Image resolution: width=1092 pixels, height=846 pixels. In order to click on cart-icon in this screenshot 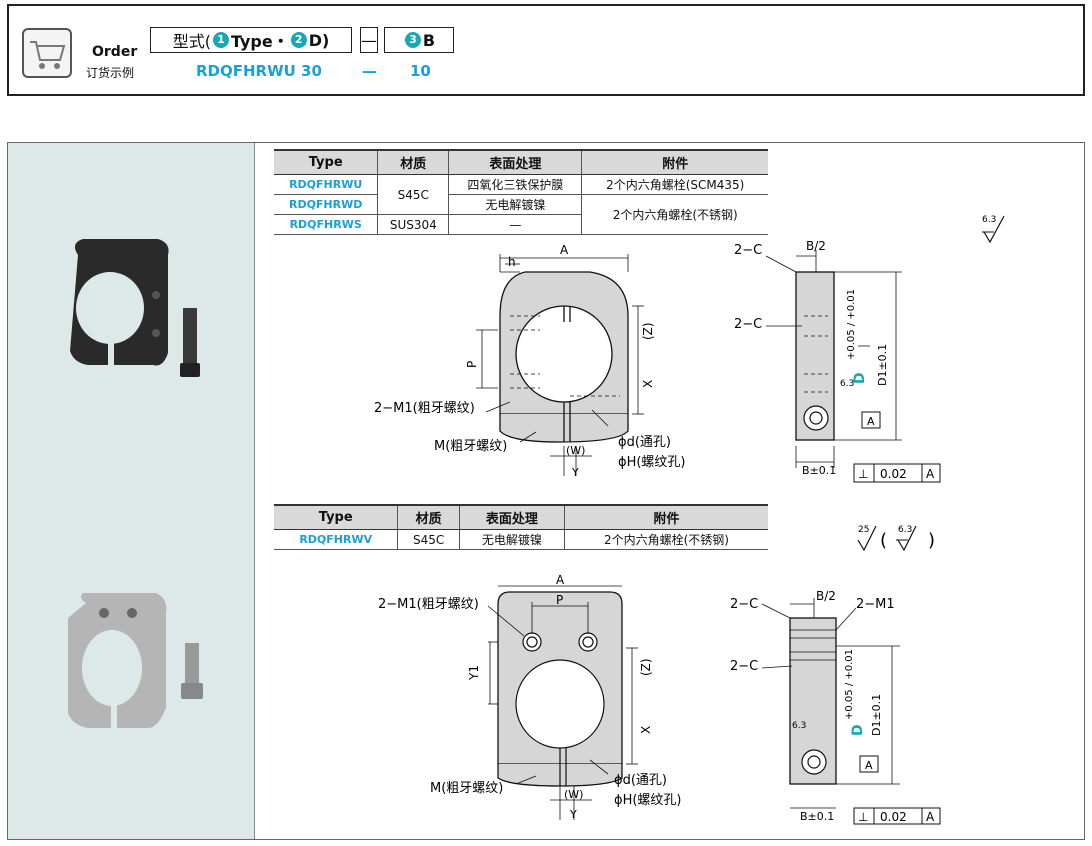, I will do `click(47, 53)`.